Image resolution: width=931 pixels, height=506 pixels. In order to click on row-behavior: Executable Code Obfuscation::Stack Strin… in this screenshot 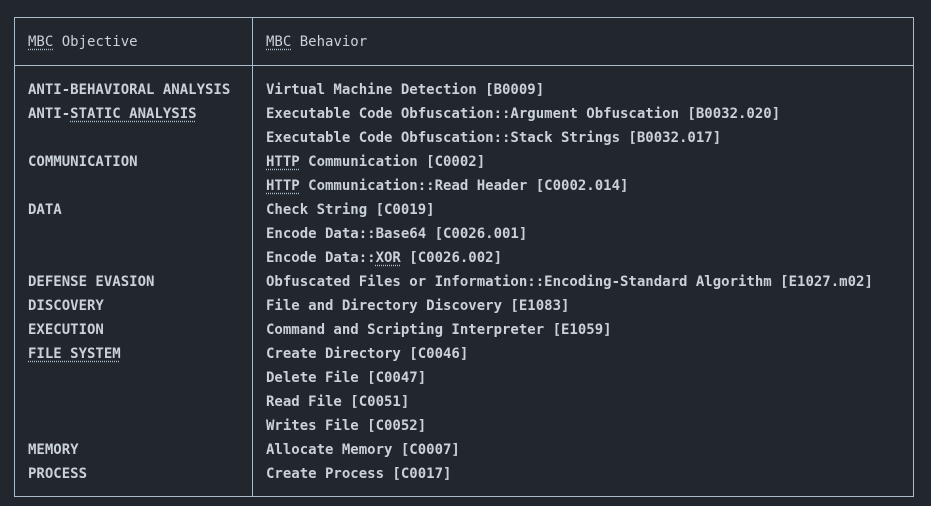, I will do `click(494, 138)`.